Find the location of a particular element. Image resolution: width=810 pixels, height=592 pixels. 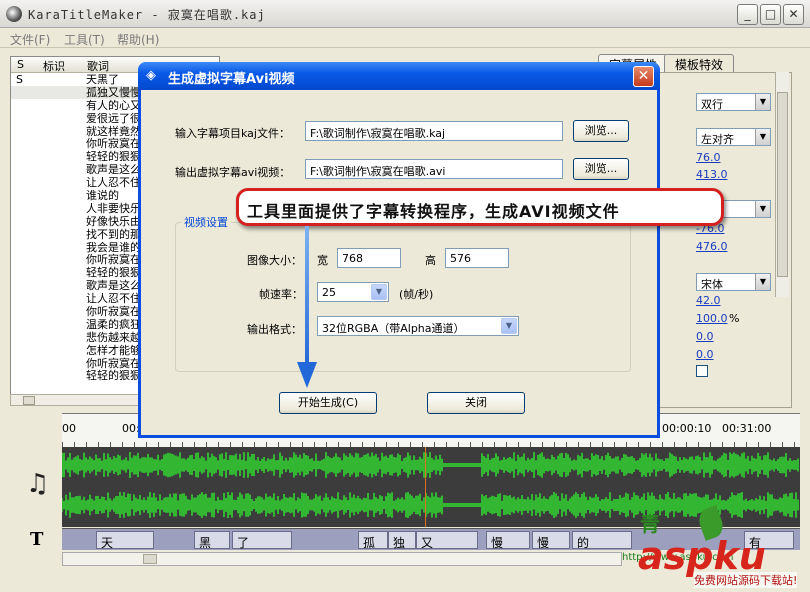

lyric-row-text: 天黑了 is located at coordinates (102, 79).